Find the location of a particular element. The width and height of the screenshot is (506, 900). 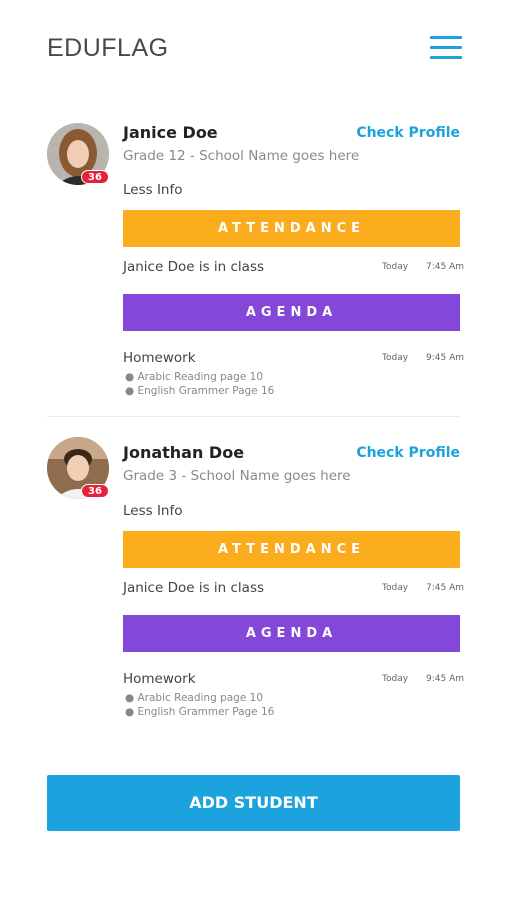

student-grade: Grade 12 - School Name goes here is located at coordinates (241, 156).